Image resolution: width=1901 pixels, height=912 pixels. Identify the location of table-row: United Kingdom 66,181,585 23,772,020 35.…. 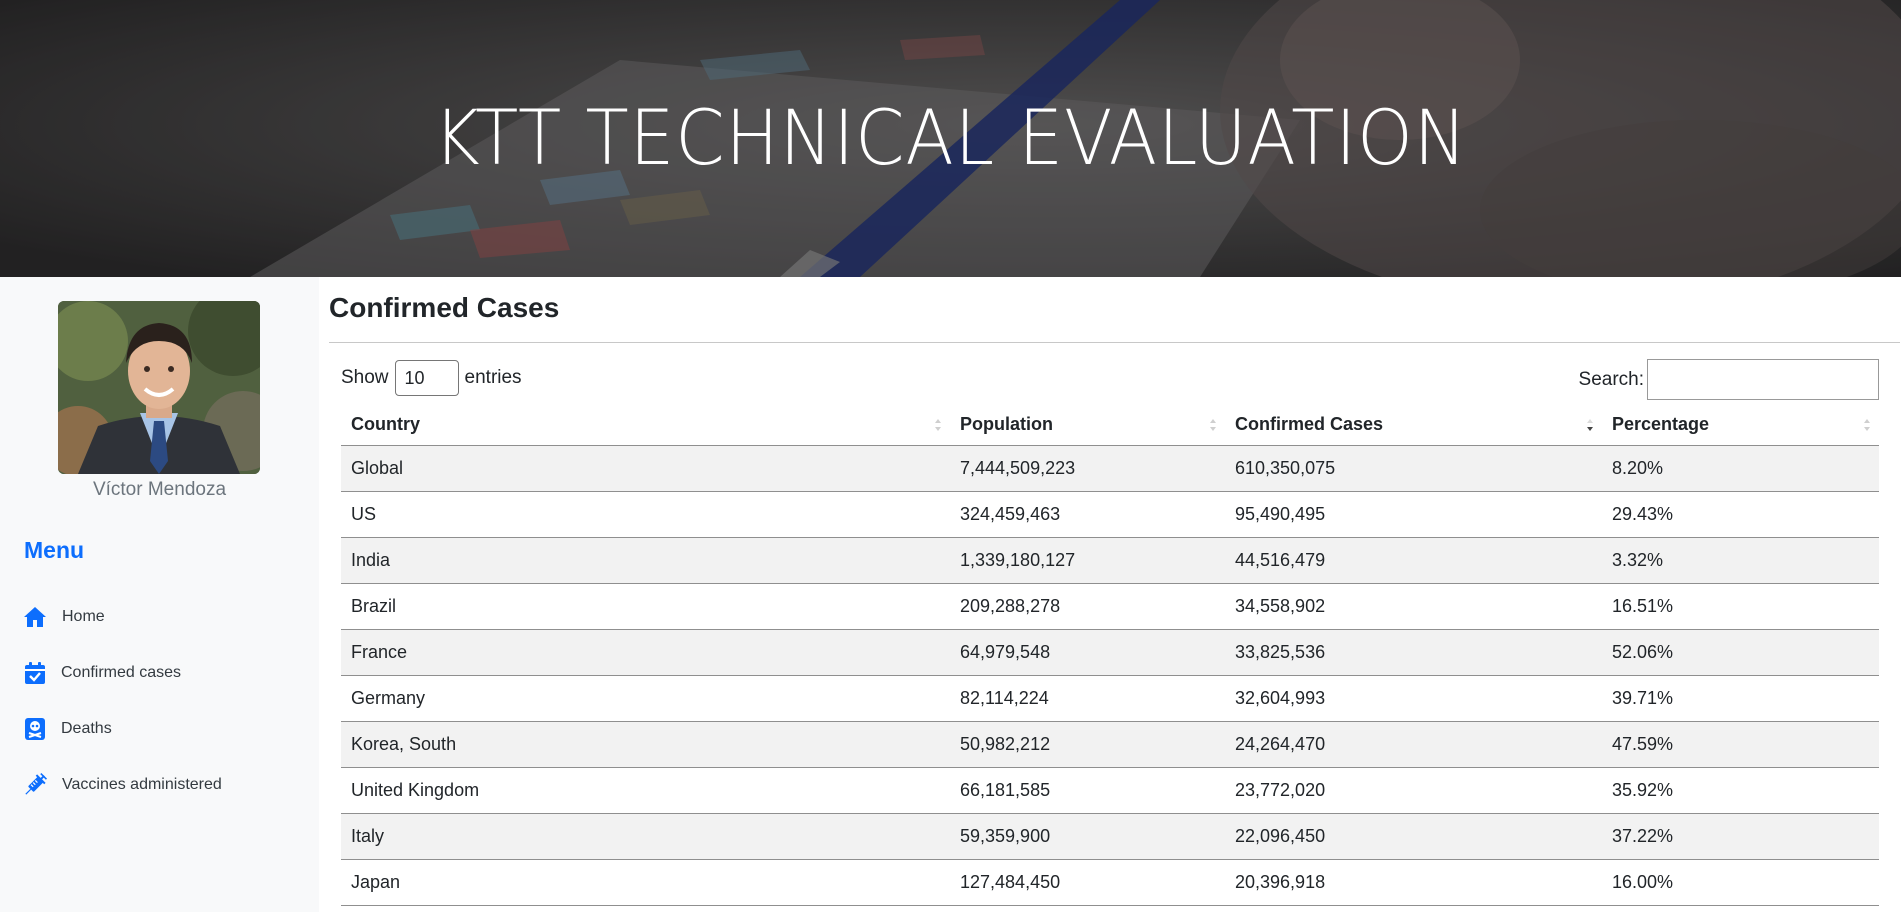
(1110, 790).